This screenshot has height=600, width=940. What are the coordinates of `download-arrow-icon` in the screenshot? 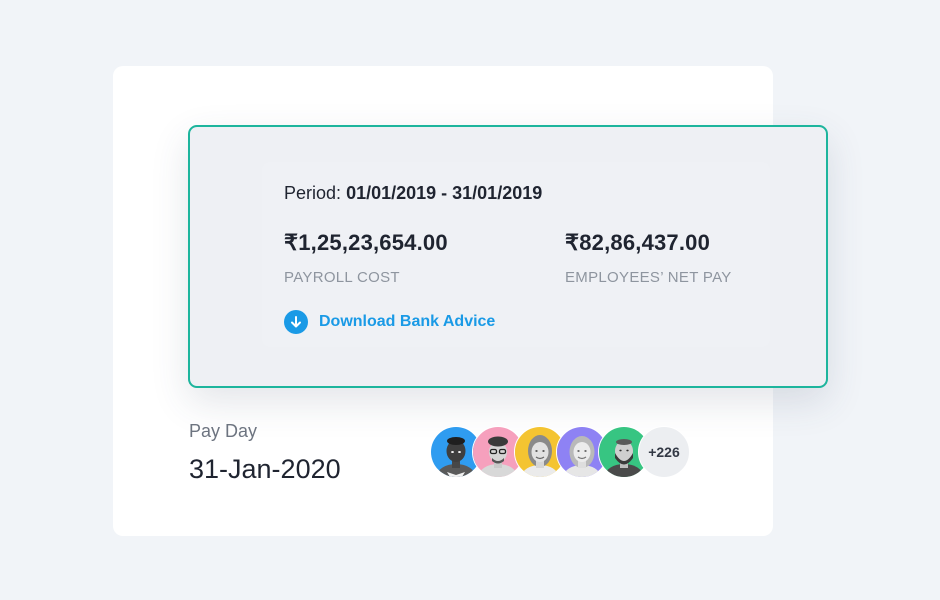 It's located at (296, 322).